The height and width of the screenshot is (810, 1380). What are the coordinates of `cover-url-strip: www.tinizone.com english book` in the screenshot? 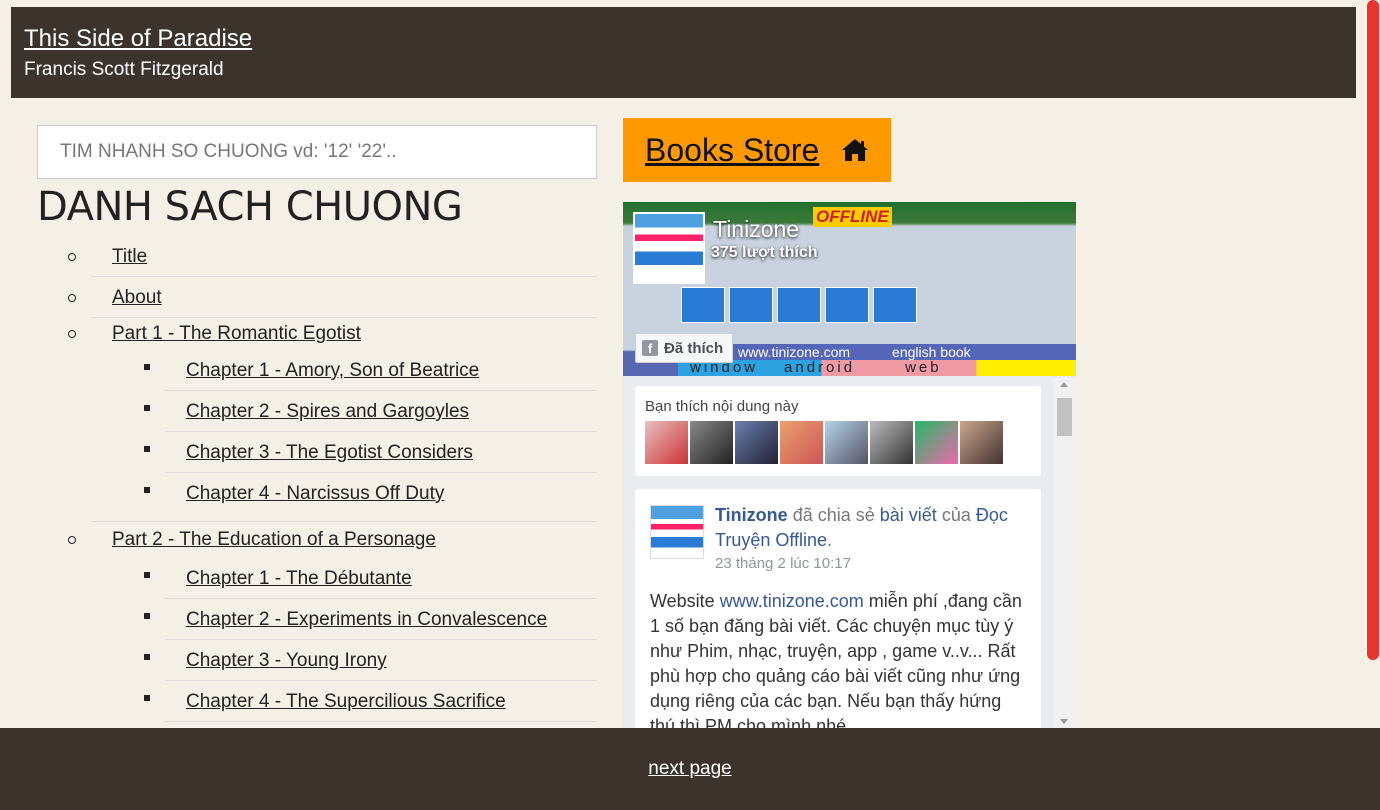 It's located at (902, 352).